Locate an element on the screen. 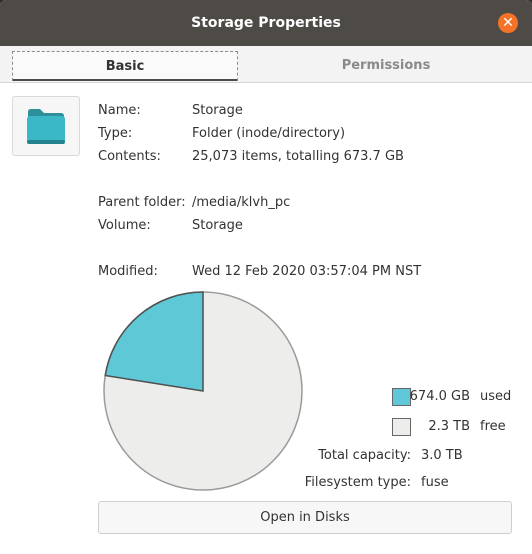  free-label: free is located at coordinates (493, 426).